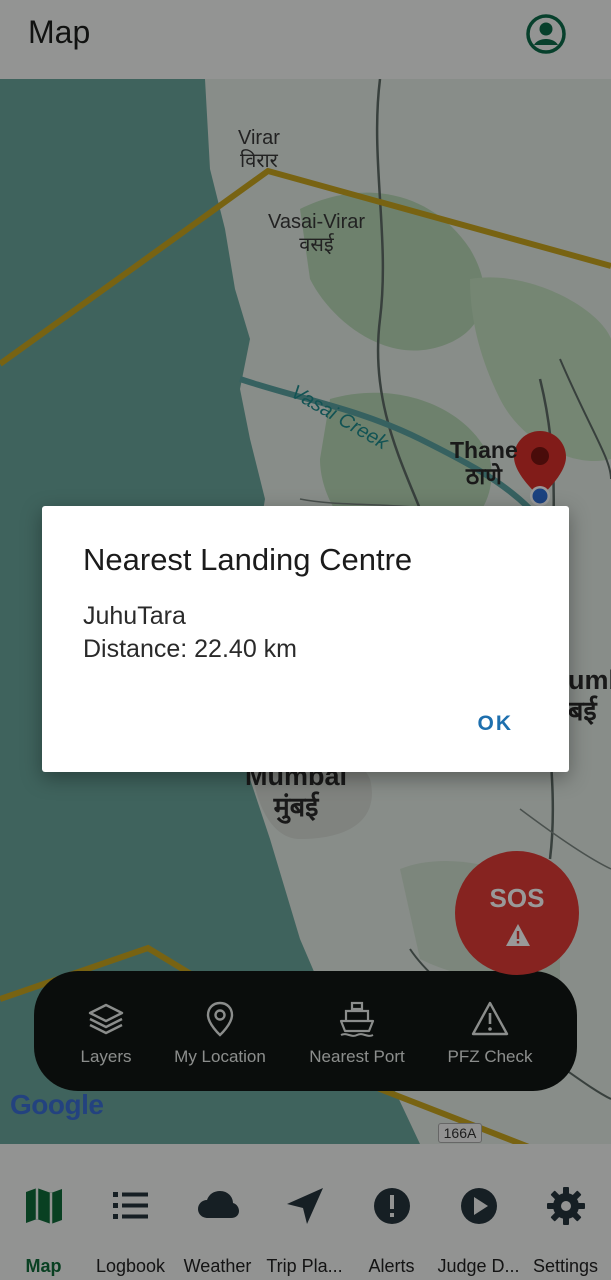 This screenshot has width=611, height=1280. What do you see at coordinates (134, 616) in the screenshot?
I see `landing-centre-name: JuhuTara` at bounding box center [134, 616].